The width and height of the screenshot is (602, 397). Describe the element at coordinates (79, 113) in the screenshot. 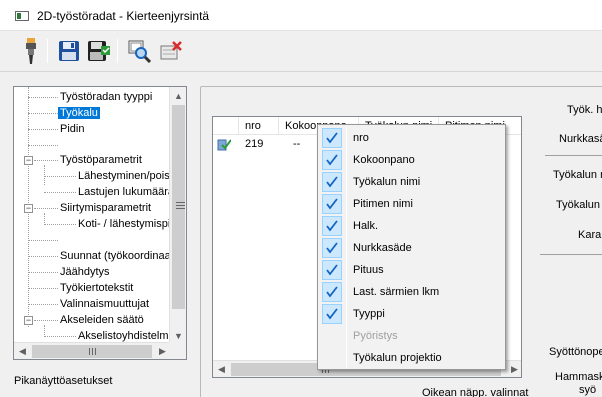

I see `tree-item-tool: Työkalu` at that location.